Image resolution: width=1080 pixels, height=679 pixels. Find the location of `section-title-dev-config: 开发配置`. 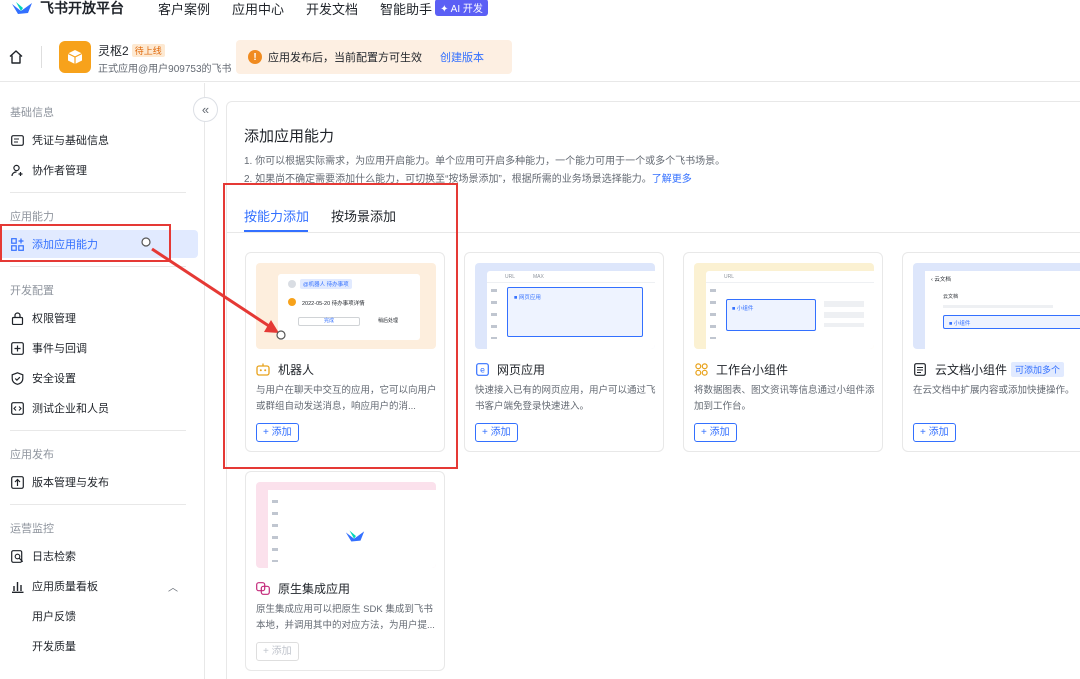

section-title-dev-config: 开发配置 is located at coordinates (32, 291).